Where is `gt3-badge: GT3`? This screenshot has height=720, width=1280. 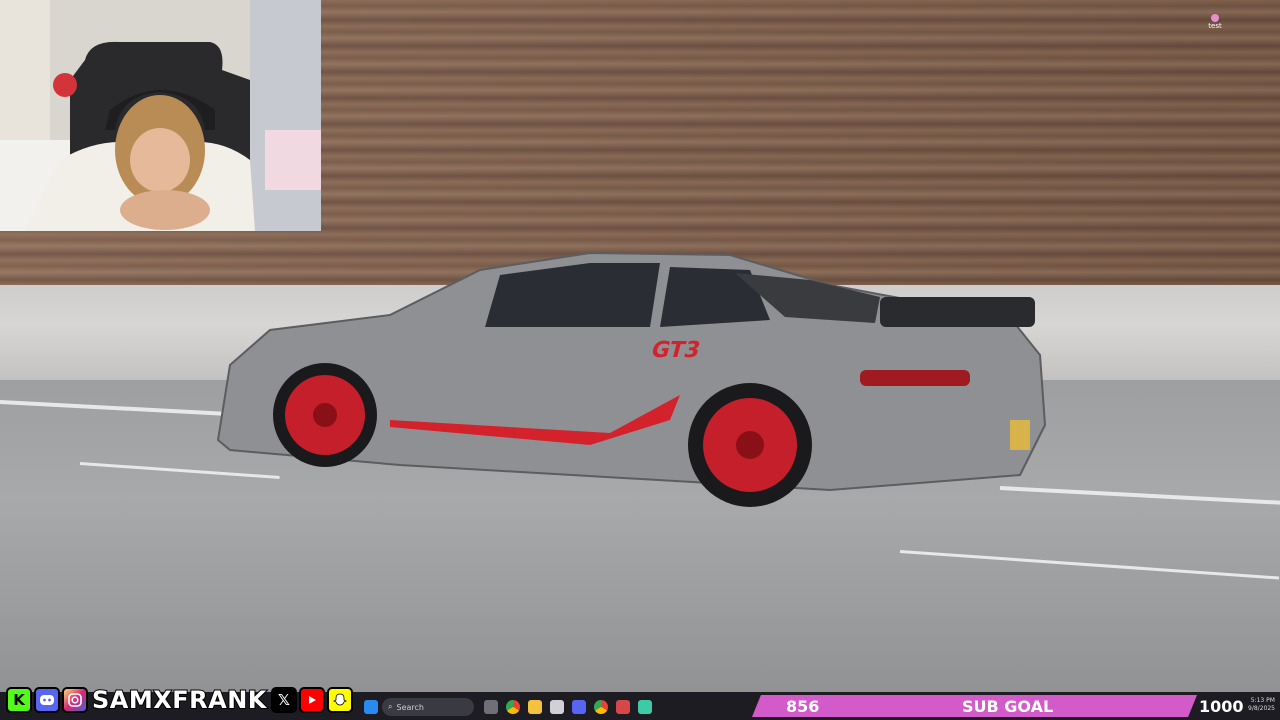
gt3-badge: GT3 is located at coordinates (675, 350).